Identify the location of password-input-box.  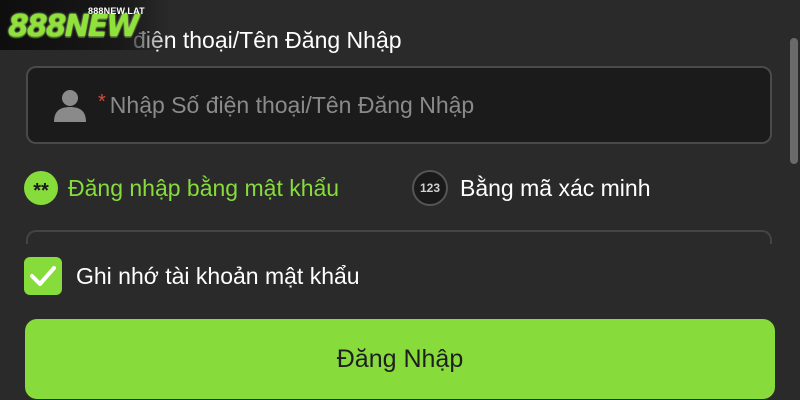
(399, 237).